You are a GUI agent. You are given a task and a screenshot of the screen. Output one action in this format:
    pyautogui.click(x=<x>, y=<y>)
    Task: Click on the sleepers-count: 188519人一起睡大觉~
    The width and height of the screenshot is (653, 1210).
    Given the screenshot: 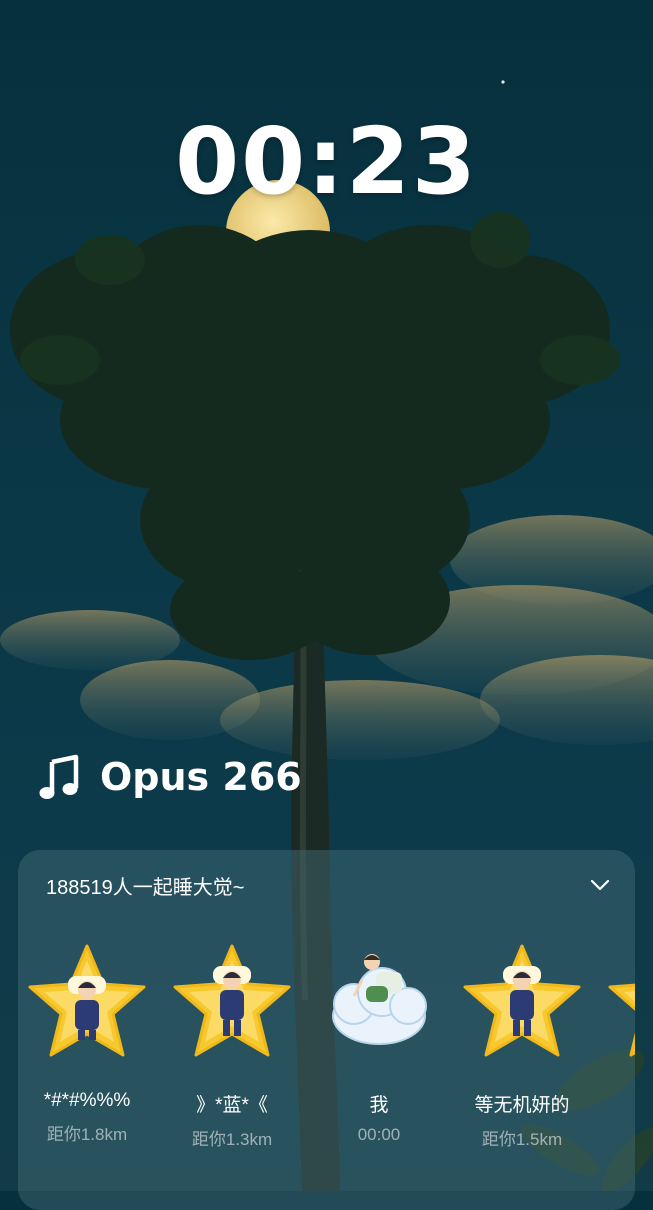 What is the action you would take?
    pyautogui.click(x=145, y=887)
    